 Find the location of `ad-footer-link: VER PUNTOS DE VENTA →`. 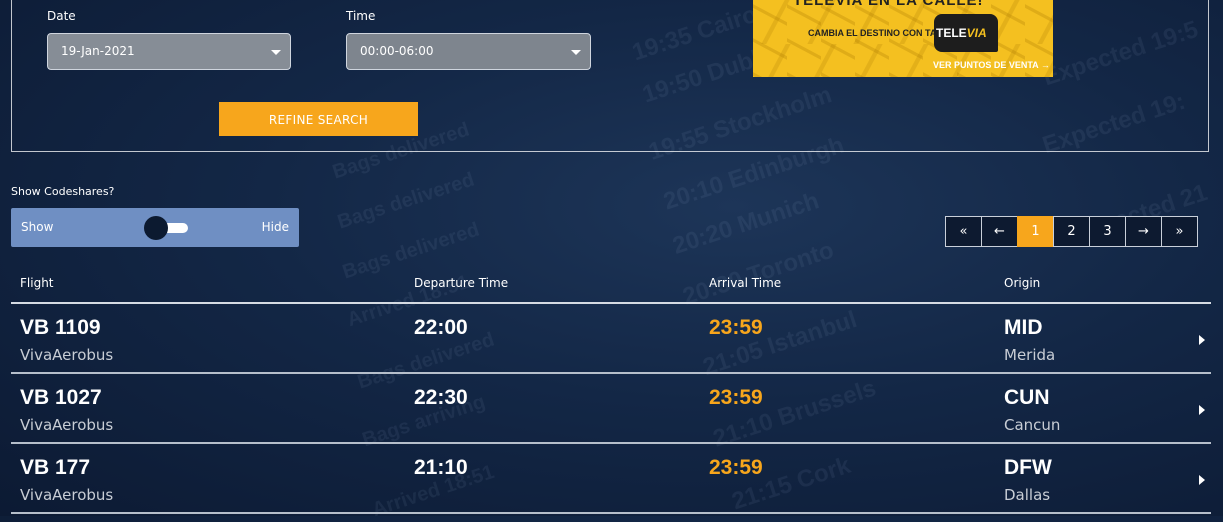

ad-footer-link: VER PUNTOS DE VENTA → is located at coordinates (991, 65).